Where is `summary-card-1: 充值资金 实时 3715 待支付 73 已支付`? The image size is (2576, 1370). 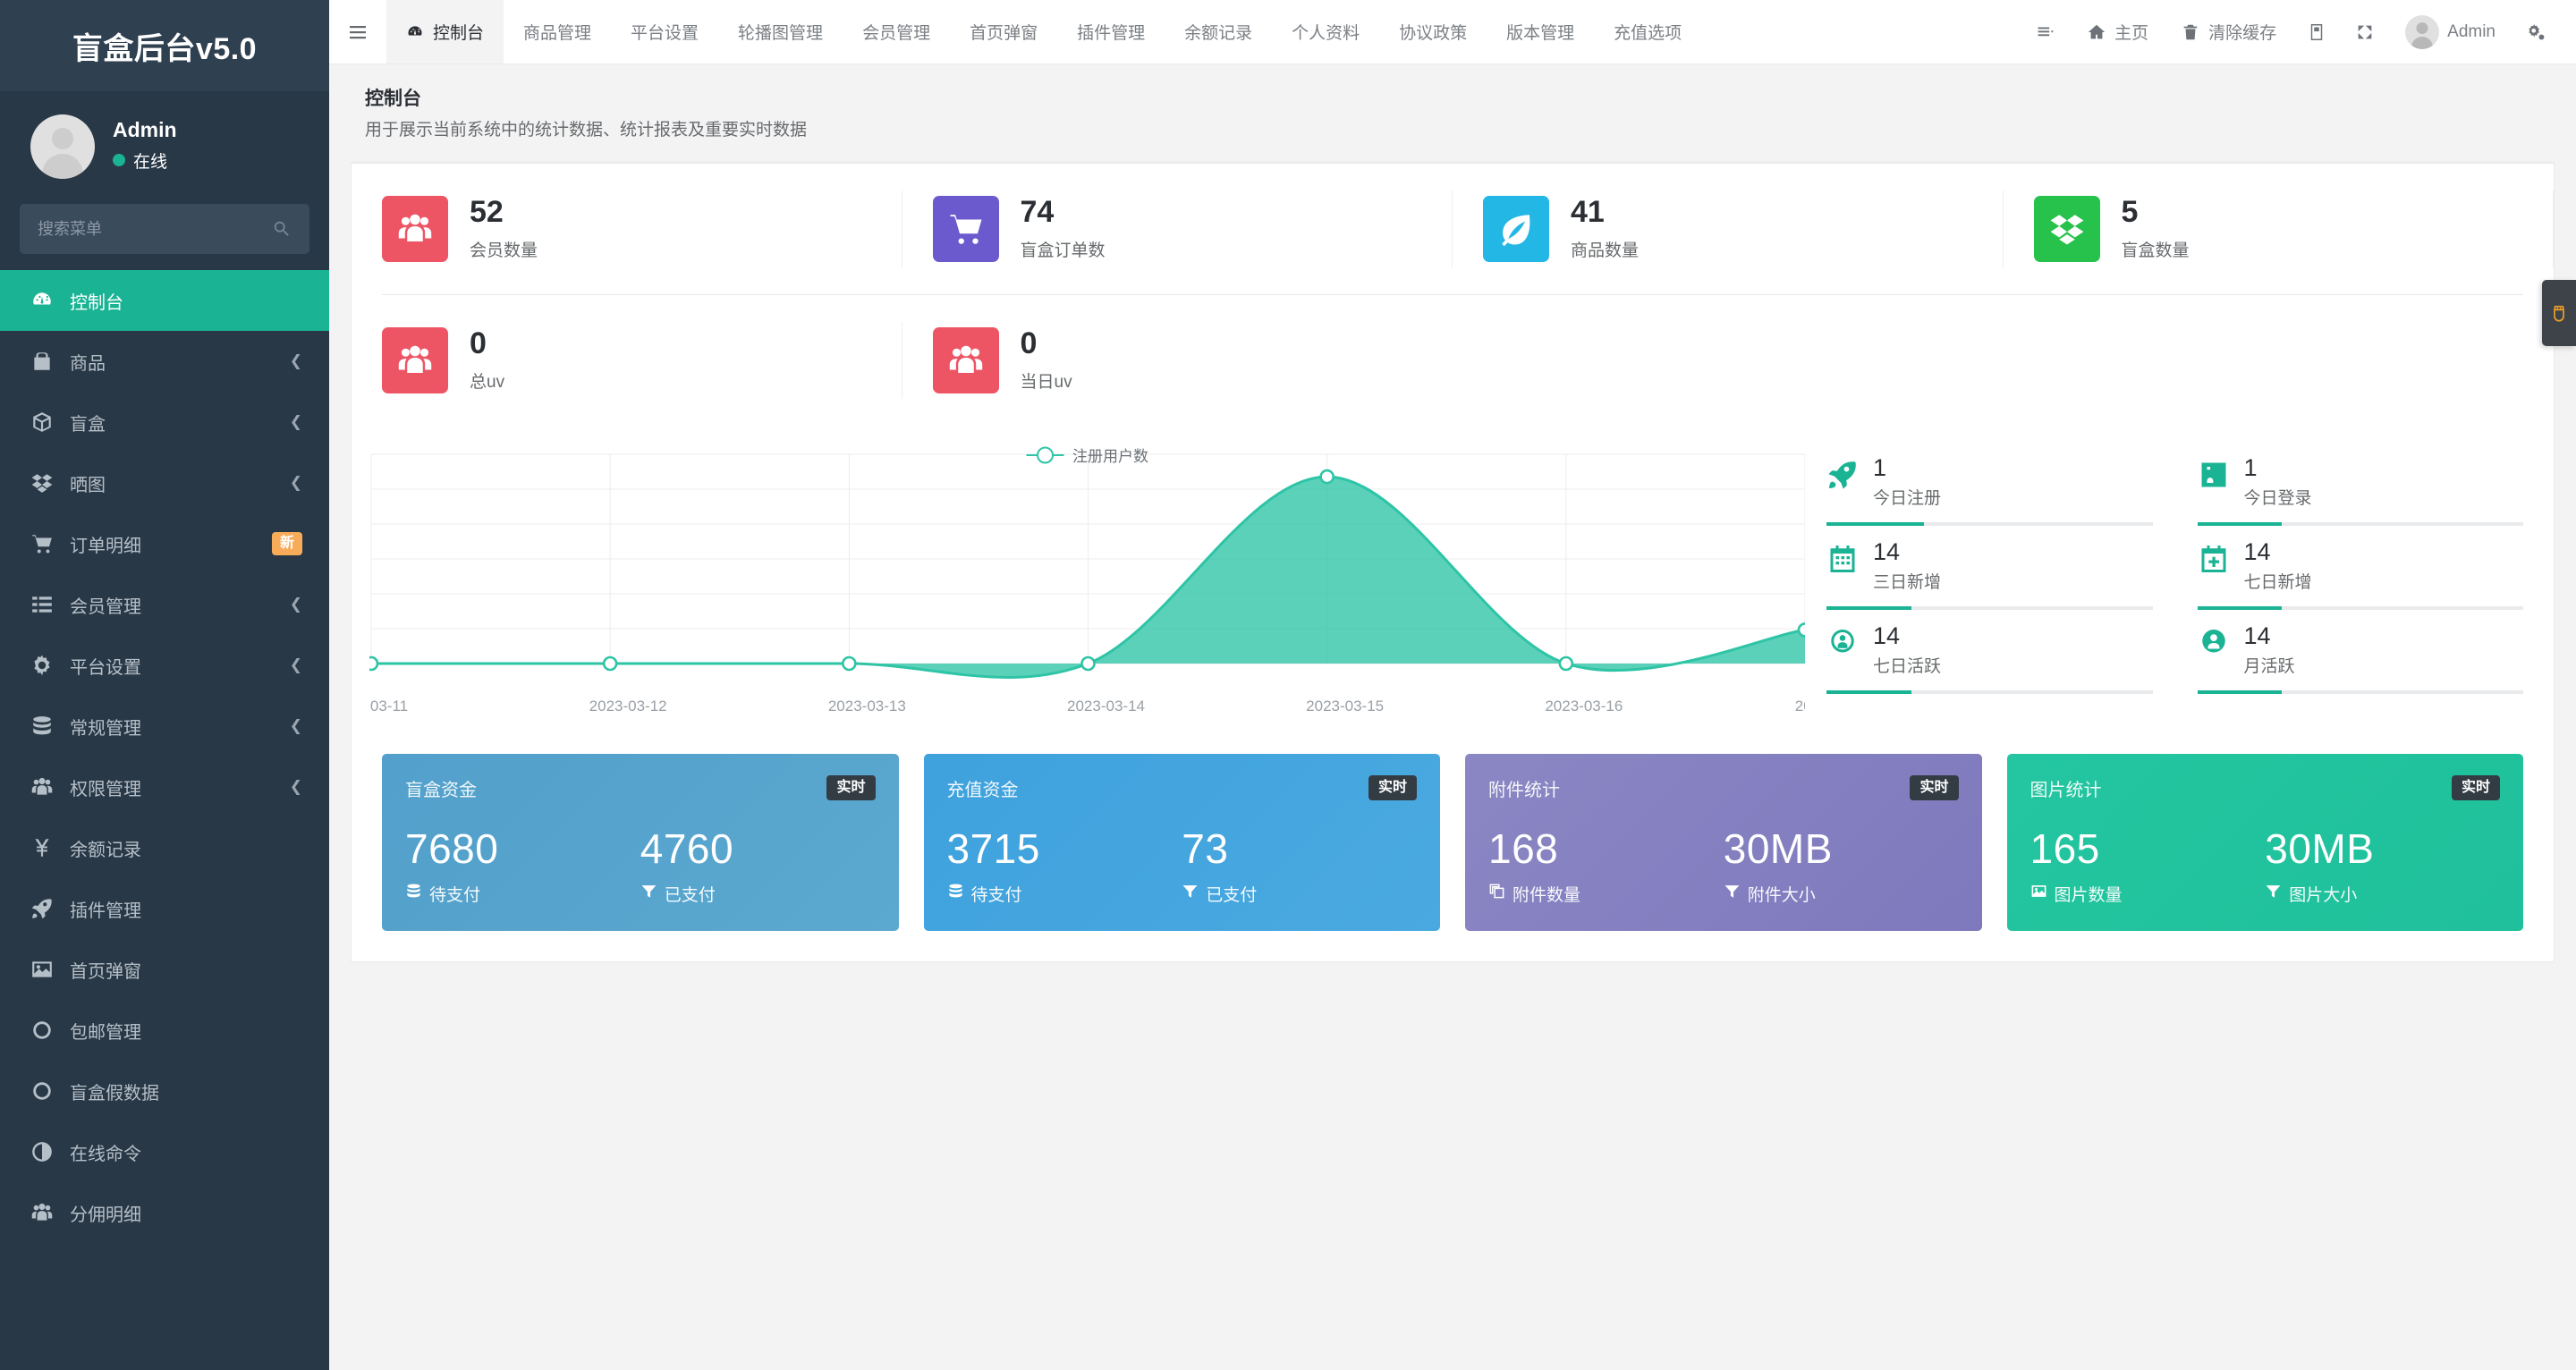 summary-card-1: 充值资金 实时 3715 待支付 73 已支付 is located at coordinates (1181, 842).